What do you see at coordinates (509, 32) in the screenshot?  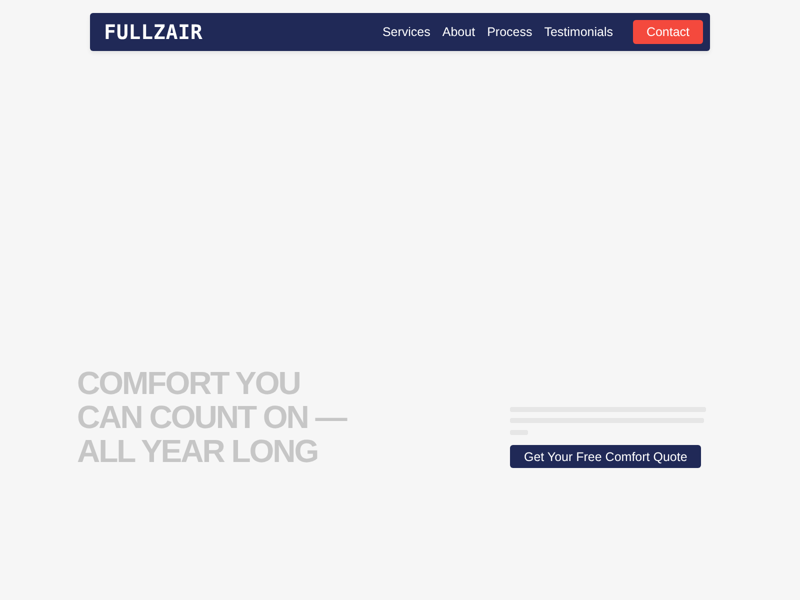 I see `nav-link: Process` at bounding box center [509, 32].